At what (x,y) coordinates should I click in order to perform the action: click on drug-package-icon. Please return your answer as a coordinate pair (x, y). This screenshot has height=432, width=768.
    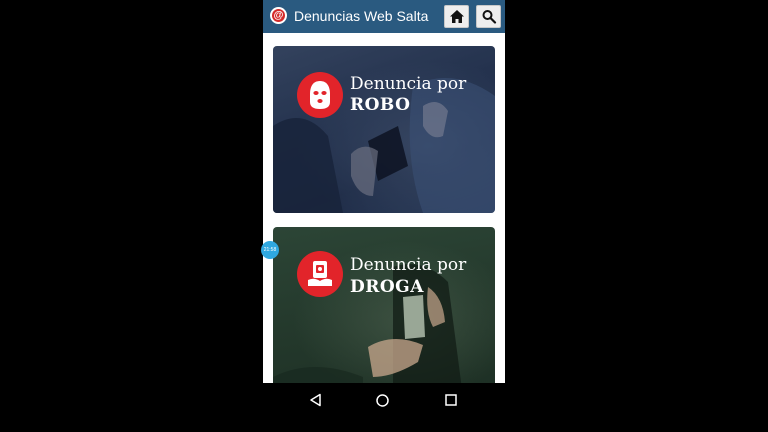
    Looking at the image, I should click on (320, 273).